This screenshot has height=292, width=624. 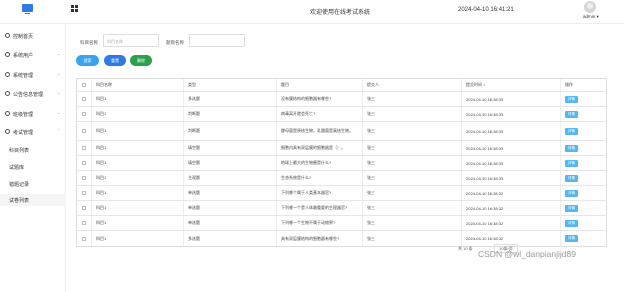 What do you see at coordinates (28, 95) in the screenshot?
I see `sidebar-item-label: 公告信息管理` at bounding box center [28, 95].